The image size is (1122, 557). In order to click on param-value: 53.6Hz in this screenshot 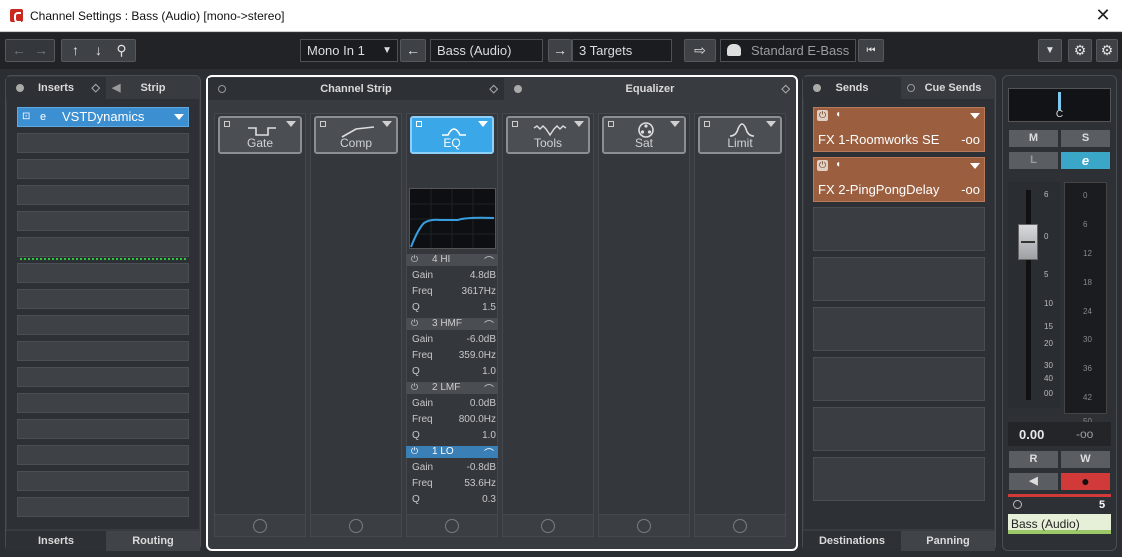, I will do `click(480, 483)`.